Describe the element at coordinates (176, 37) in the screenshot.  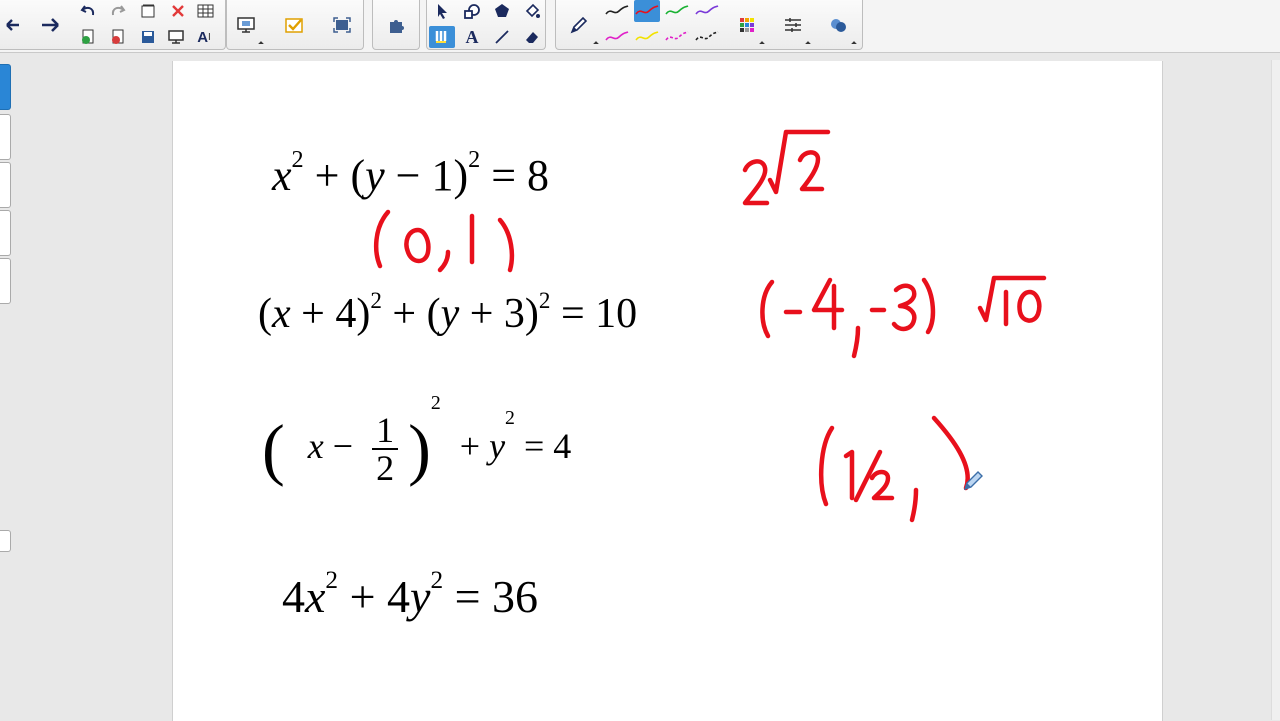
I see `display-icon` at that location.